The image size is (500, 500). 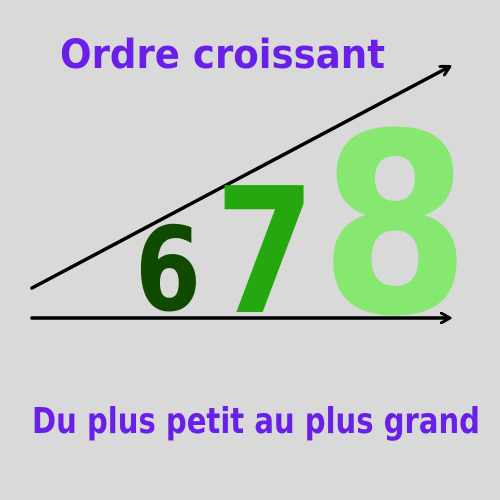 What do you see at coordinates (256, 421) in the screenshot?
I see `subtitle: Du plus petit au plus grand` at bounding box center [256, 421].